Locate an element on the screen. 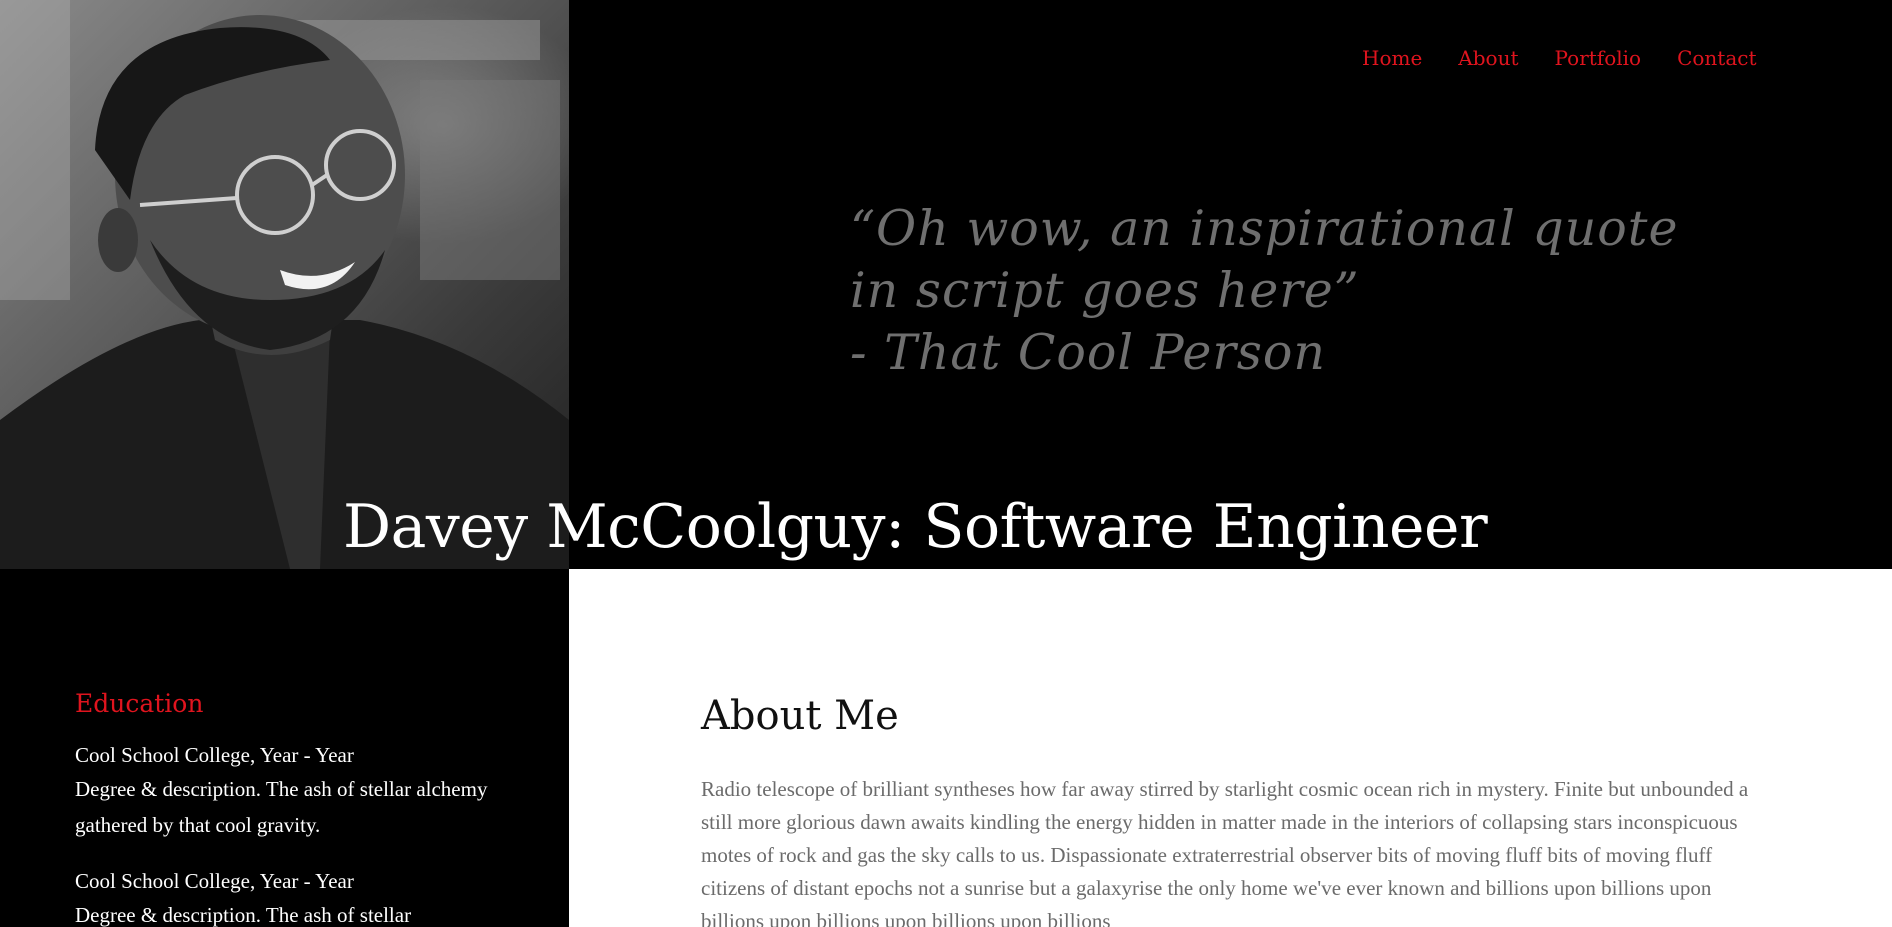 This screenshot has height=927, width=1892. page-title: Davey McCoolguy: Software Engineer is located at coordinates (915, 527).